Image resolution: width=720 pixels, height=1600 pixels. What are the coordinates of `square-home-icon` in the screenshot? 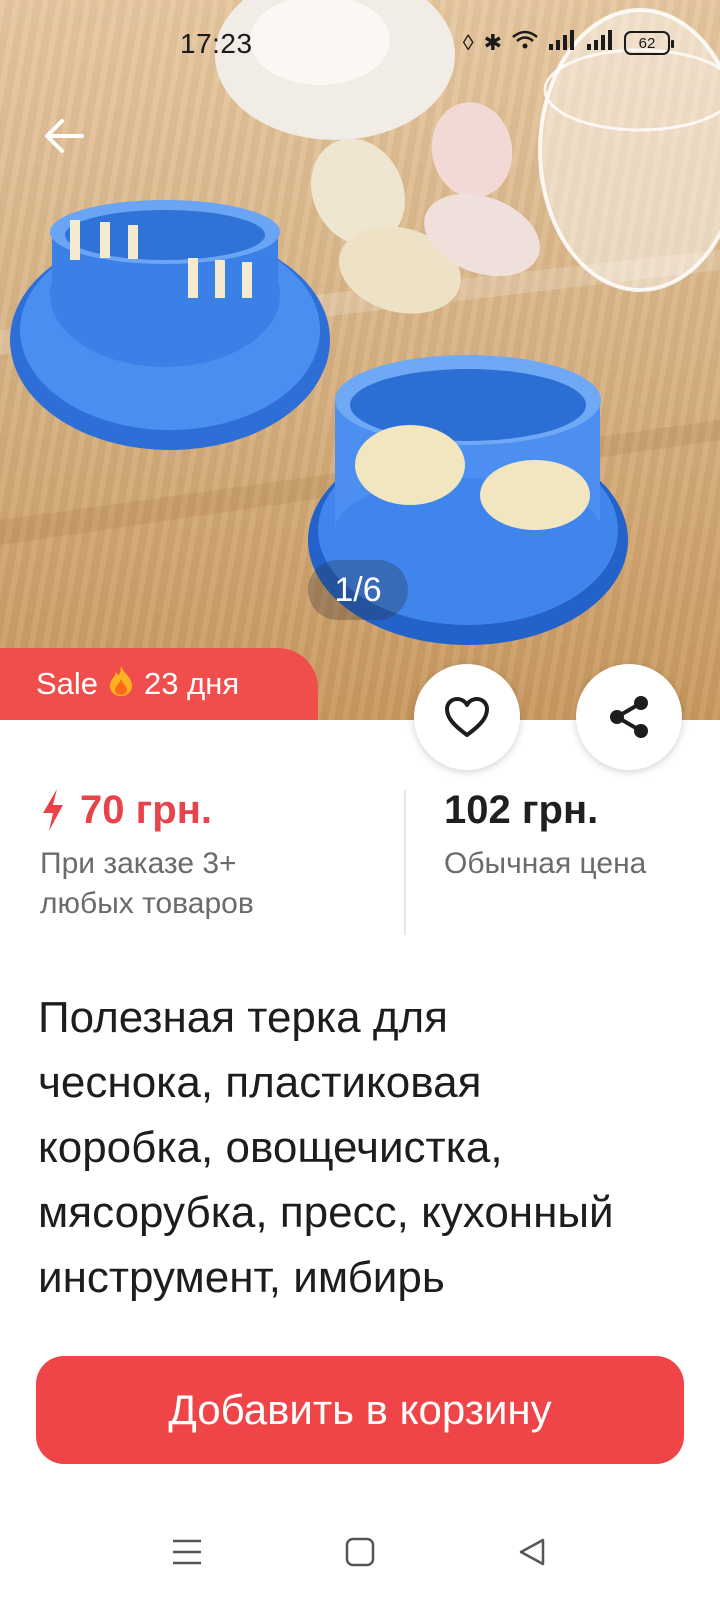 It's located at (360, 1552).